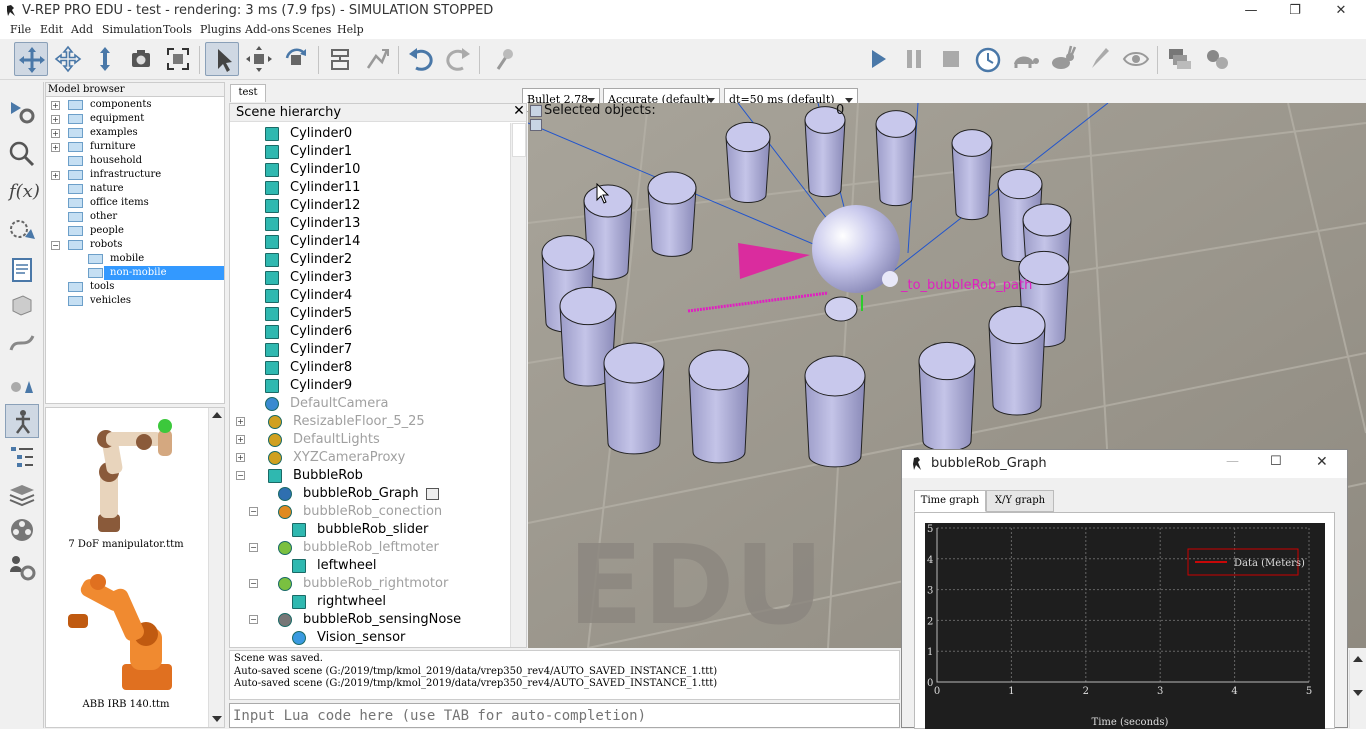 This screenshot has height=729, width=1366. I want to click on page-selector-icon, so click(1180, 59).